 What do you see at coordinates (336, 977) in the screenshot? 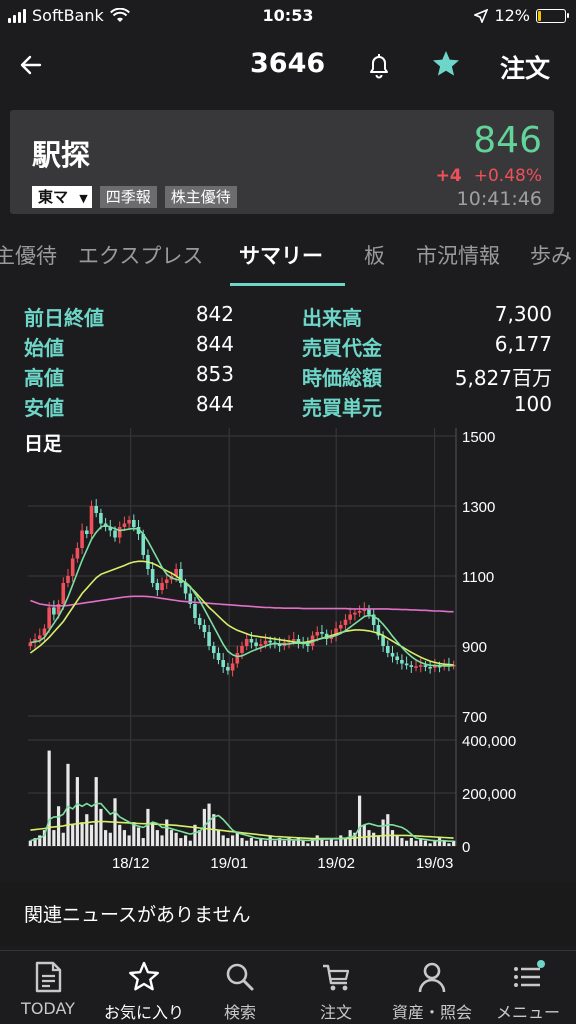
I see `cart-icon` at bounding box center [336, 977].